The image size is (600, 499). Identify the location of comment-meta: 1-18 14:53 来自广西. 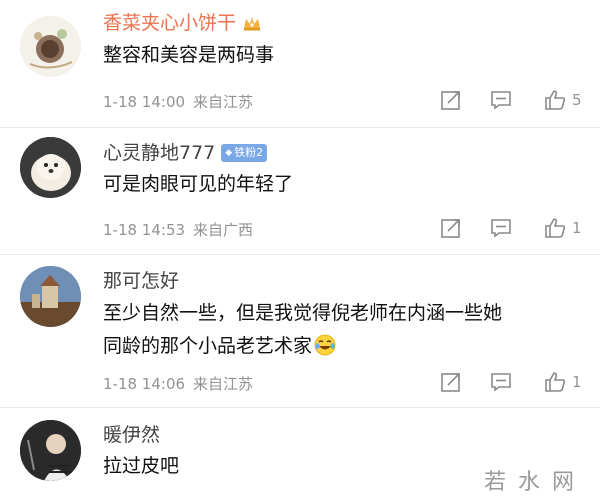
(178, 229).